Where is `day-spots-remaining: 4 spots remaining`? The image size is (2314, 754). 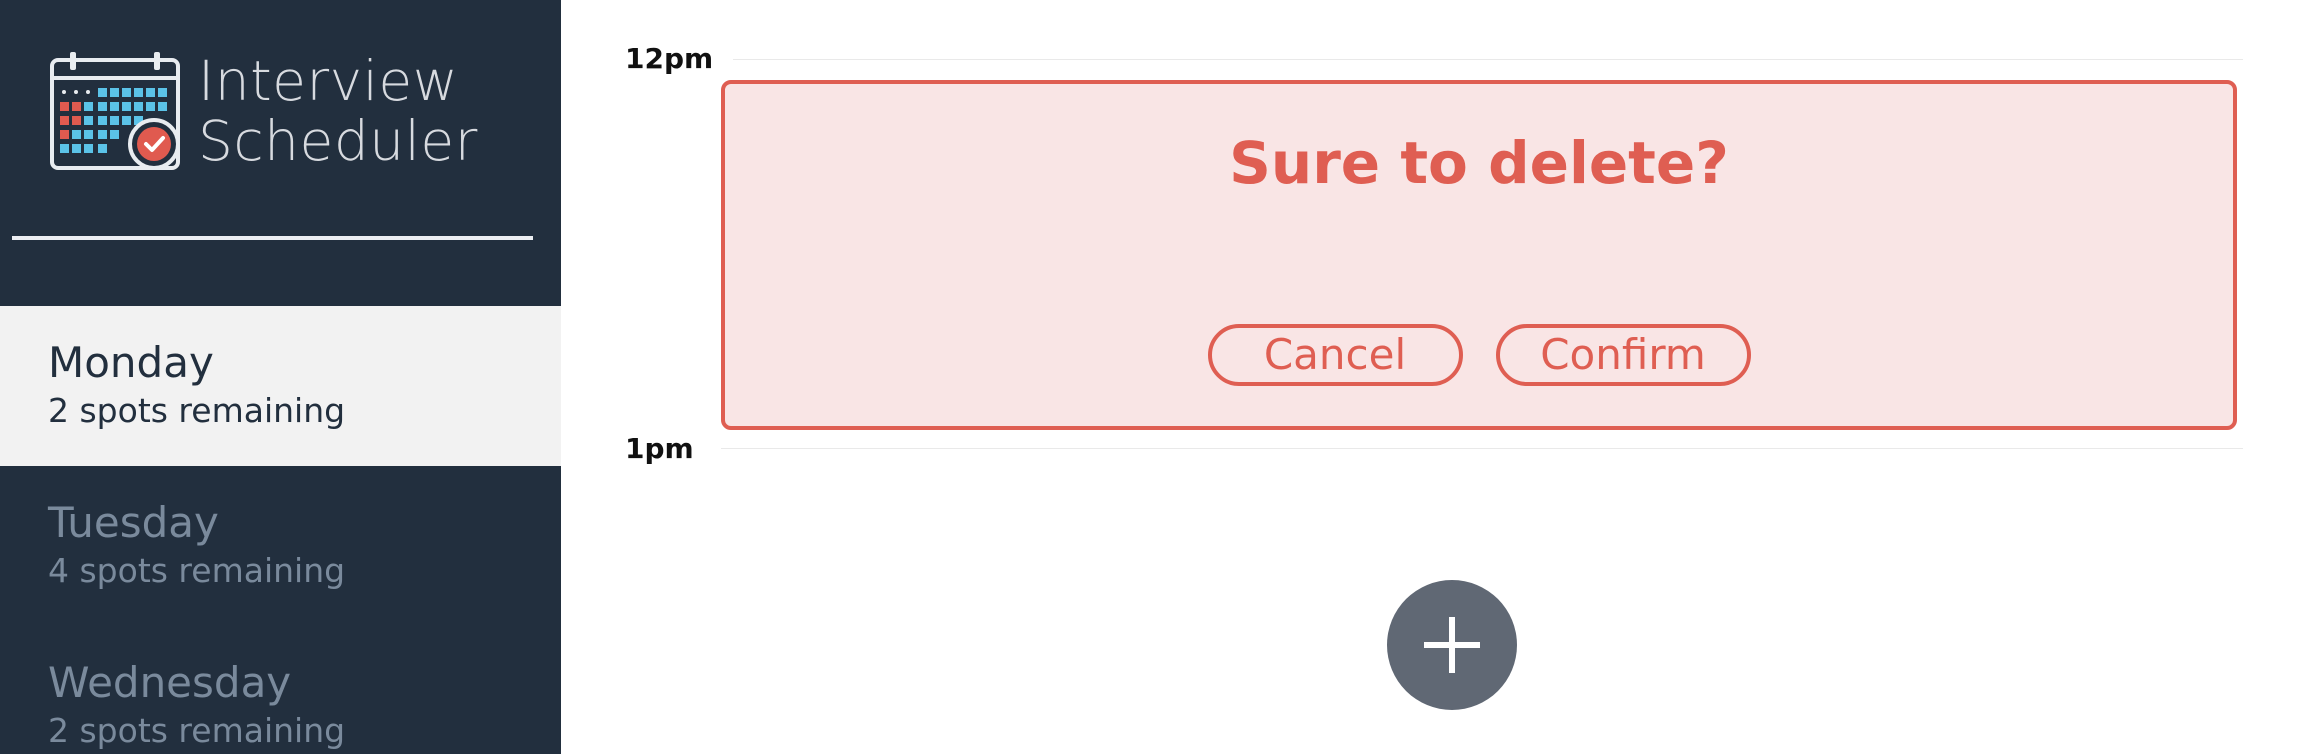
day-spots-remaining: 4 spots remaining is located at coordinates (197, 570).